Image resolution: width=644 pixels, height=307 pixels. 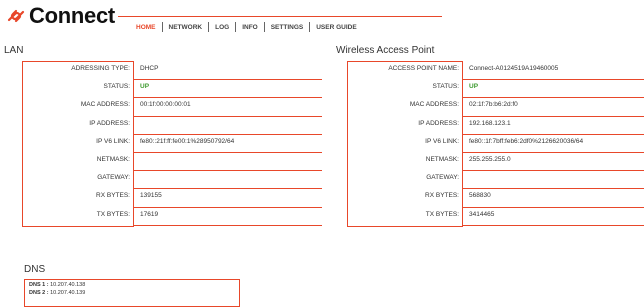 I want to click on lan-row-label: NETMASK:, so click(x=113, y=159).